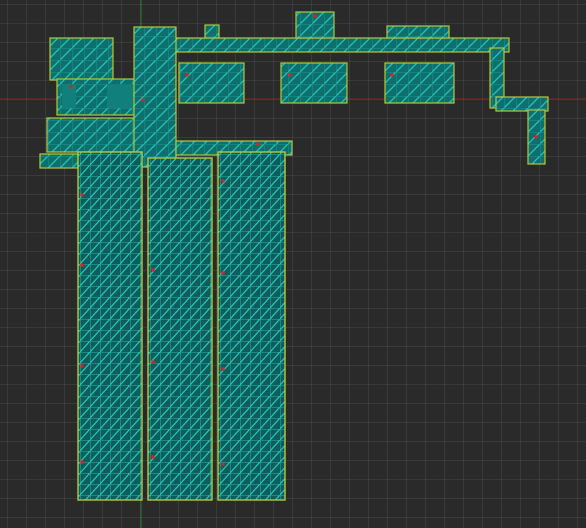  What do you see at coordinates (88, 103) in the screenshot?
I see `left-io-cluster` at bounding box center [88, 103].